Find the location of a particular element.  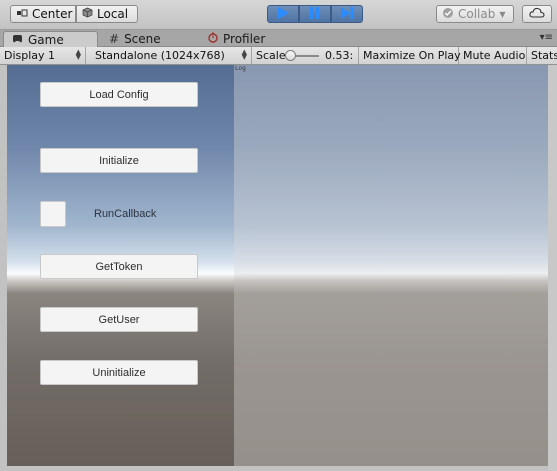

tab-profiler: Profiler is located at coordinates (236, 39).